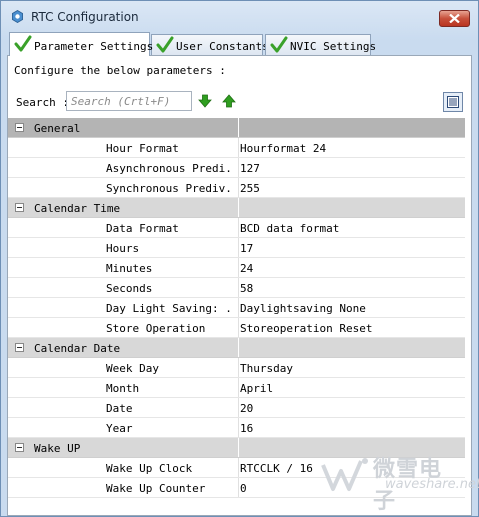 The image size is (479, 517). I want to click on waveshare-logo-icon, so click(344, 474).